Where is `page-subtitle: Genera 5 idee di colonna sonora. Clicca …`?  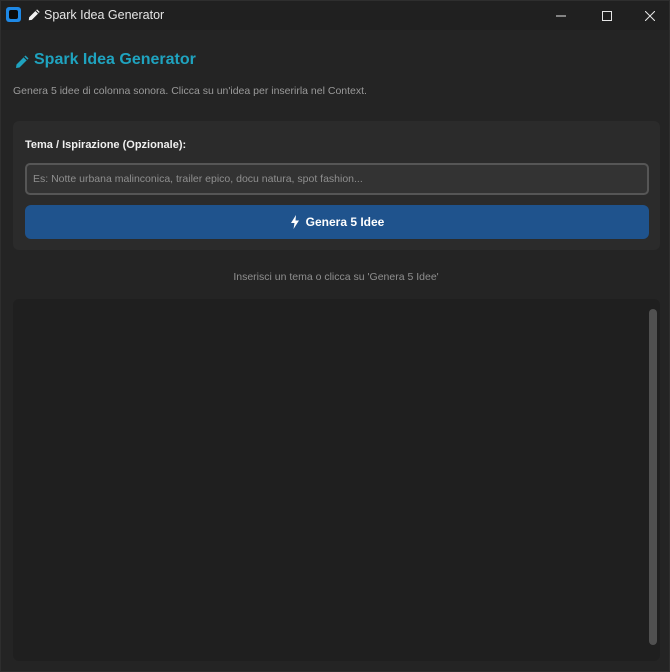
page-subtitle: Genera 5 idee di colonna sonora. Clicca … is located at coordinates (190, 91).